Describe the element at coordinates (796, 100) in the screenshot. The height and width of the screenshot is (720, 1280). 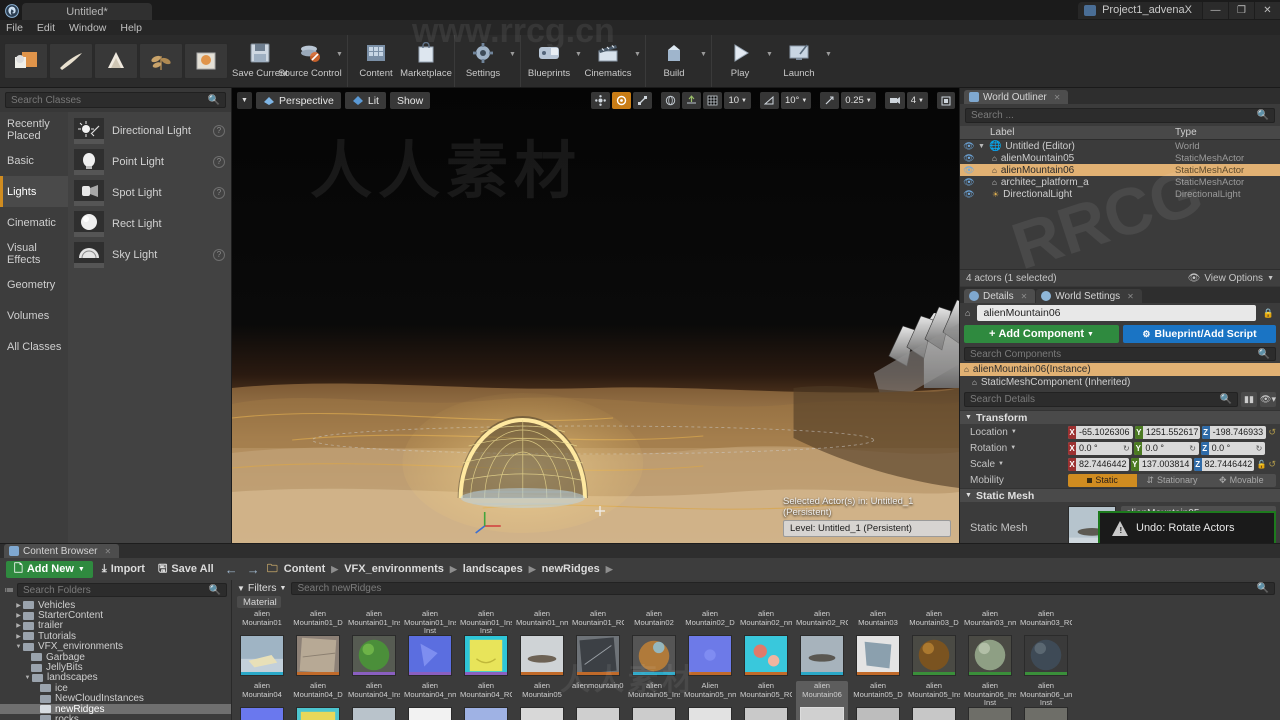
I see `rotation-snap-value: 10° ▼` at that location.